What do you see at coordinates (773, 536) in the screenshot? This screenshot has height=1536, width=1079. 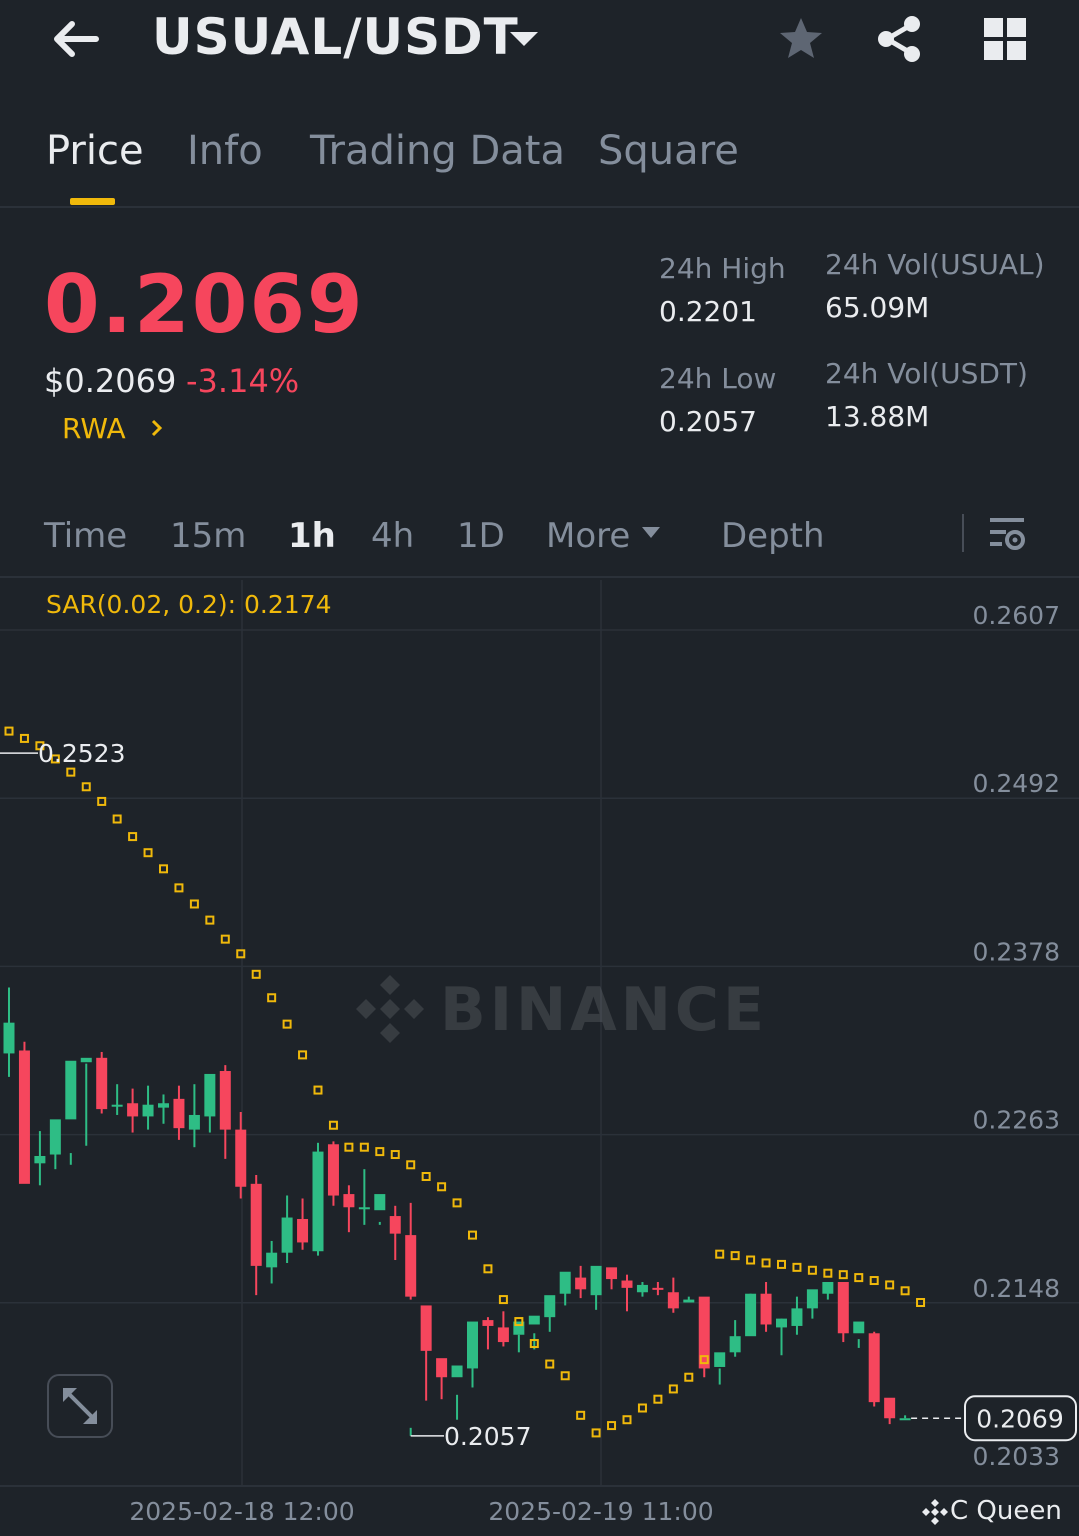 I see `interval-depth: Depth` at bounding box center [773, 536].